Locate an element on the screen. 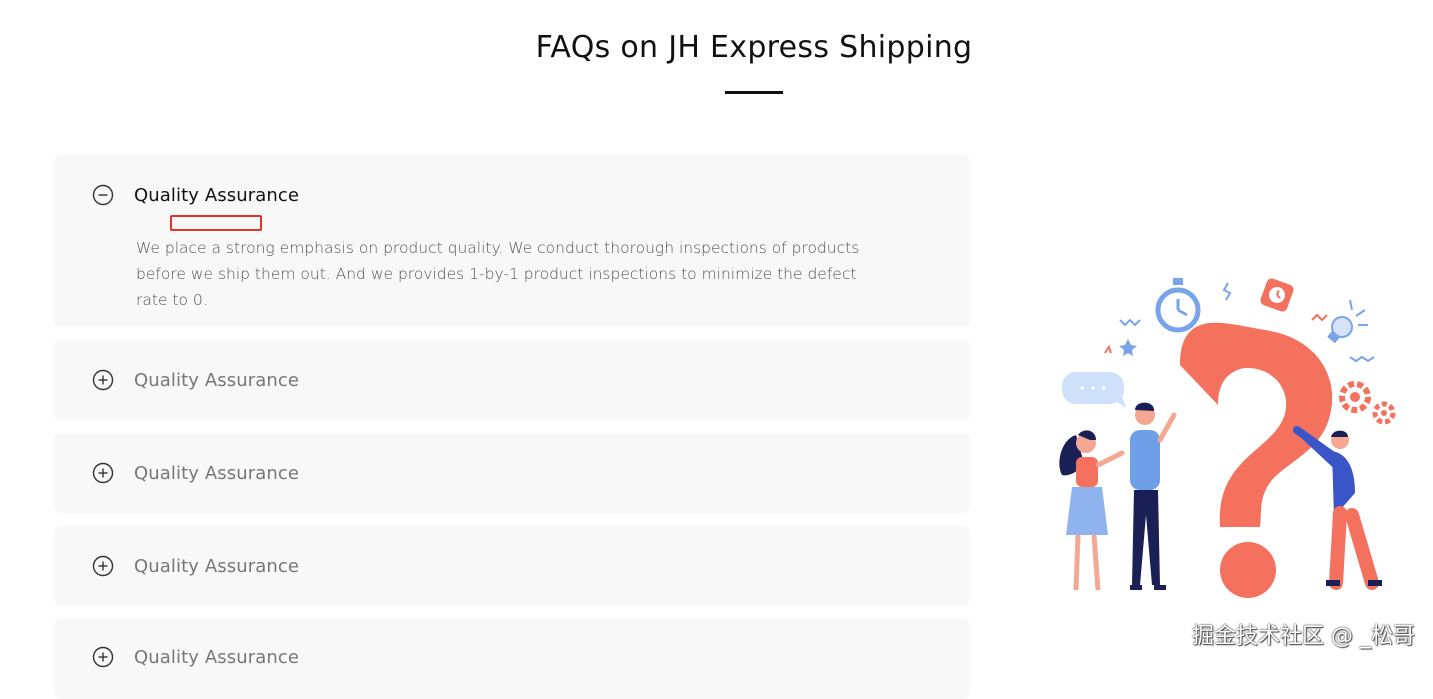 The height and width of the screenshot is (699, 1433). star-icon is located at coordinates (1128, 347).